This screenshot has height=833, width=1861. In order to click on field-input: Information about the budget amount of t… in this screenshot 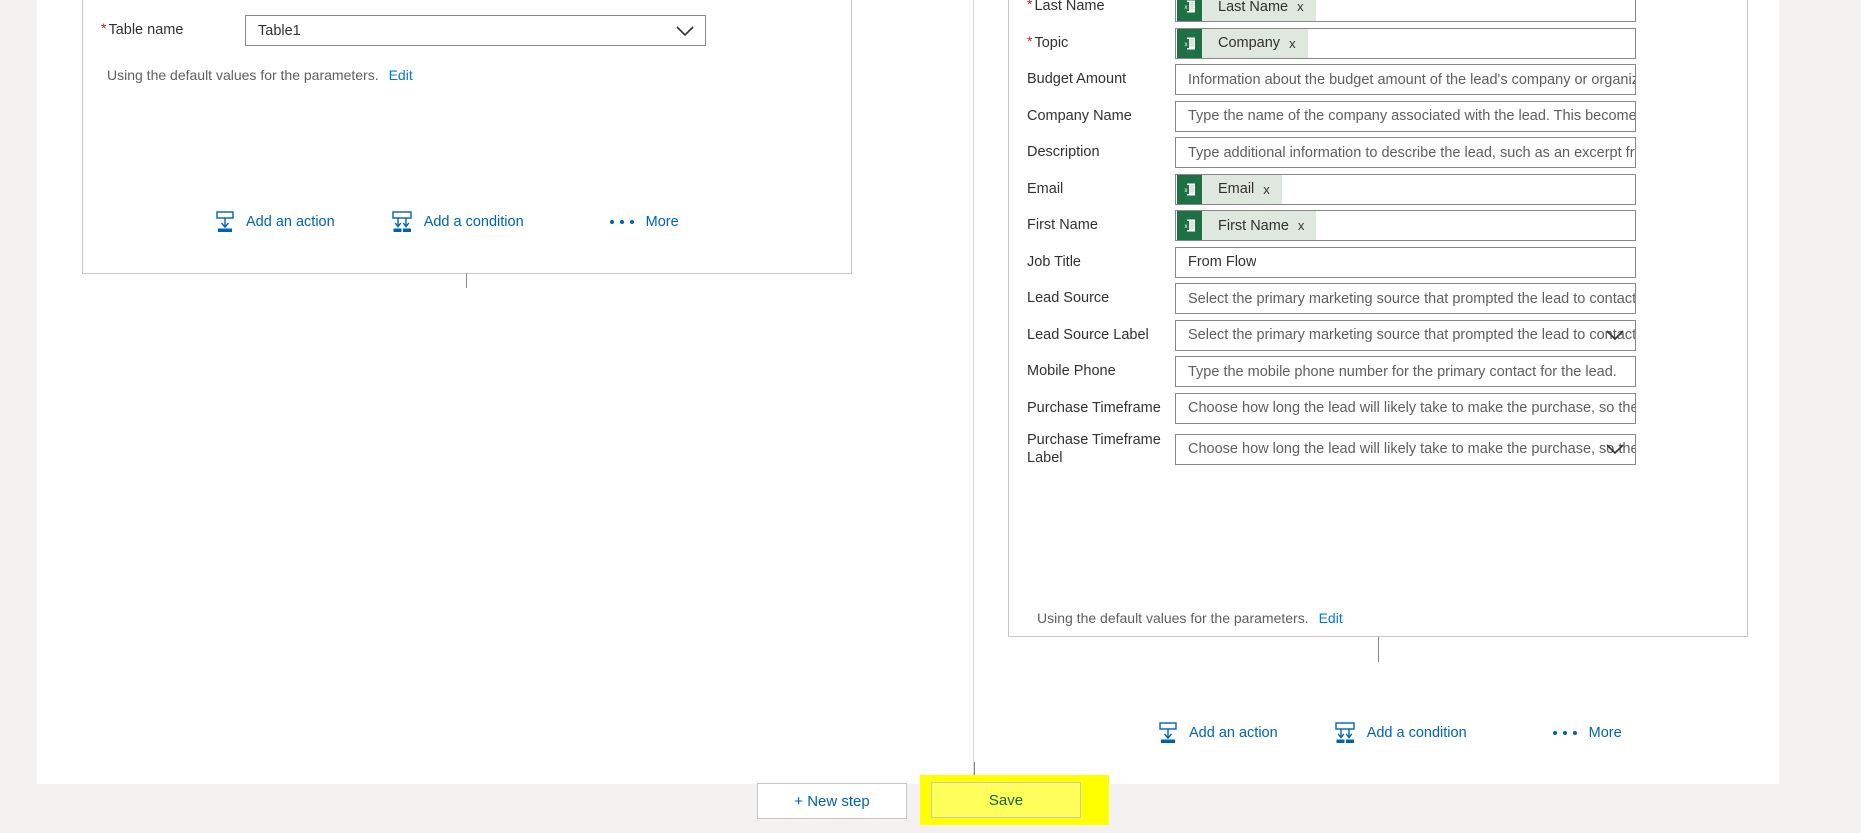, I will do `click(1405, 79)`.